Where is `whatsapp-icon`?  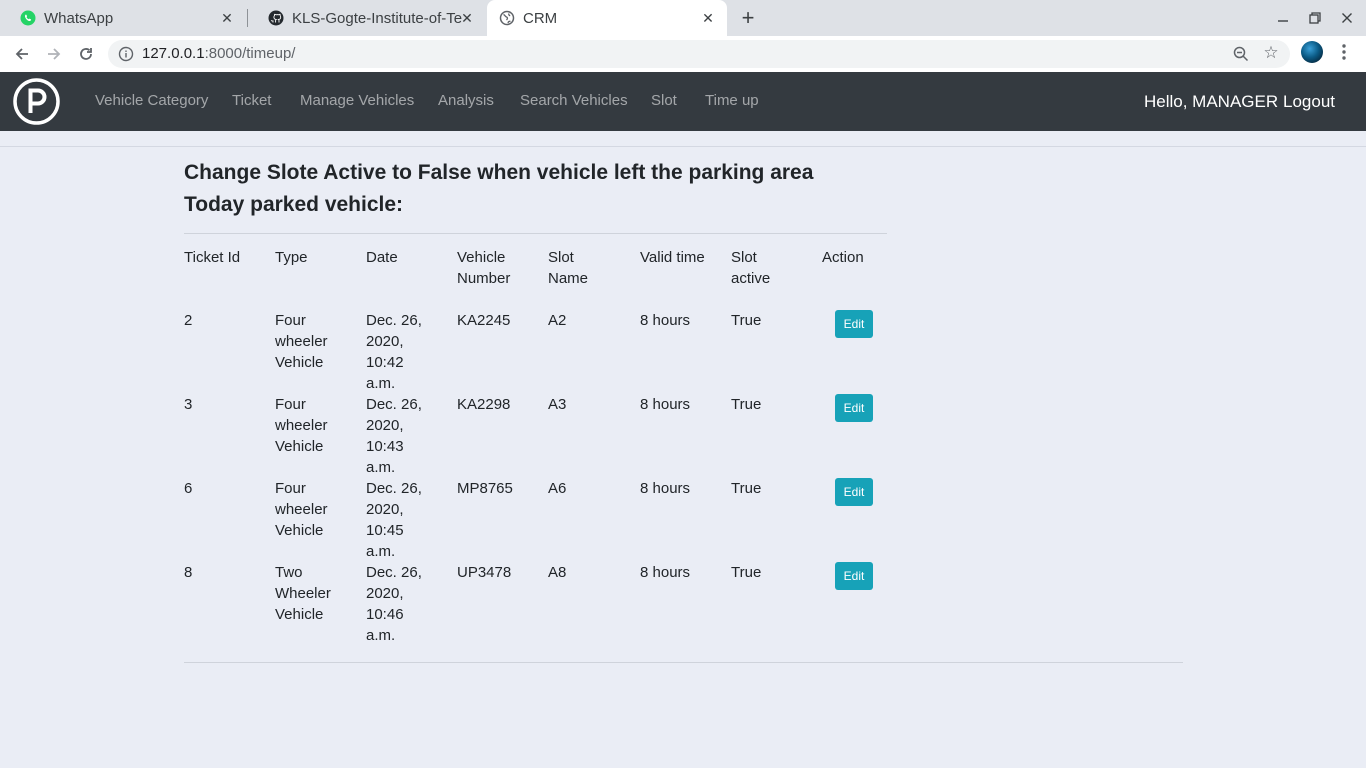 whatsapp-icon is located at coordinates (28, 18).